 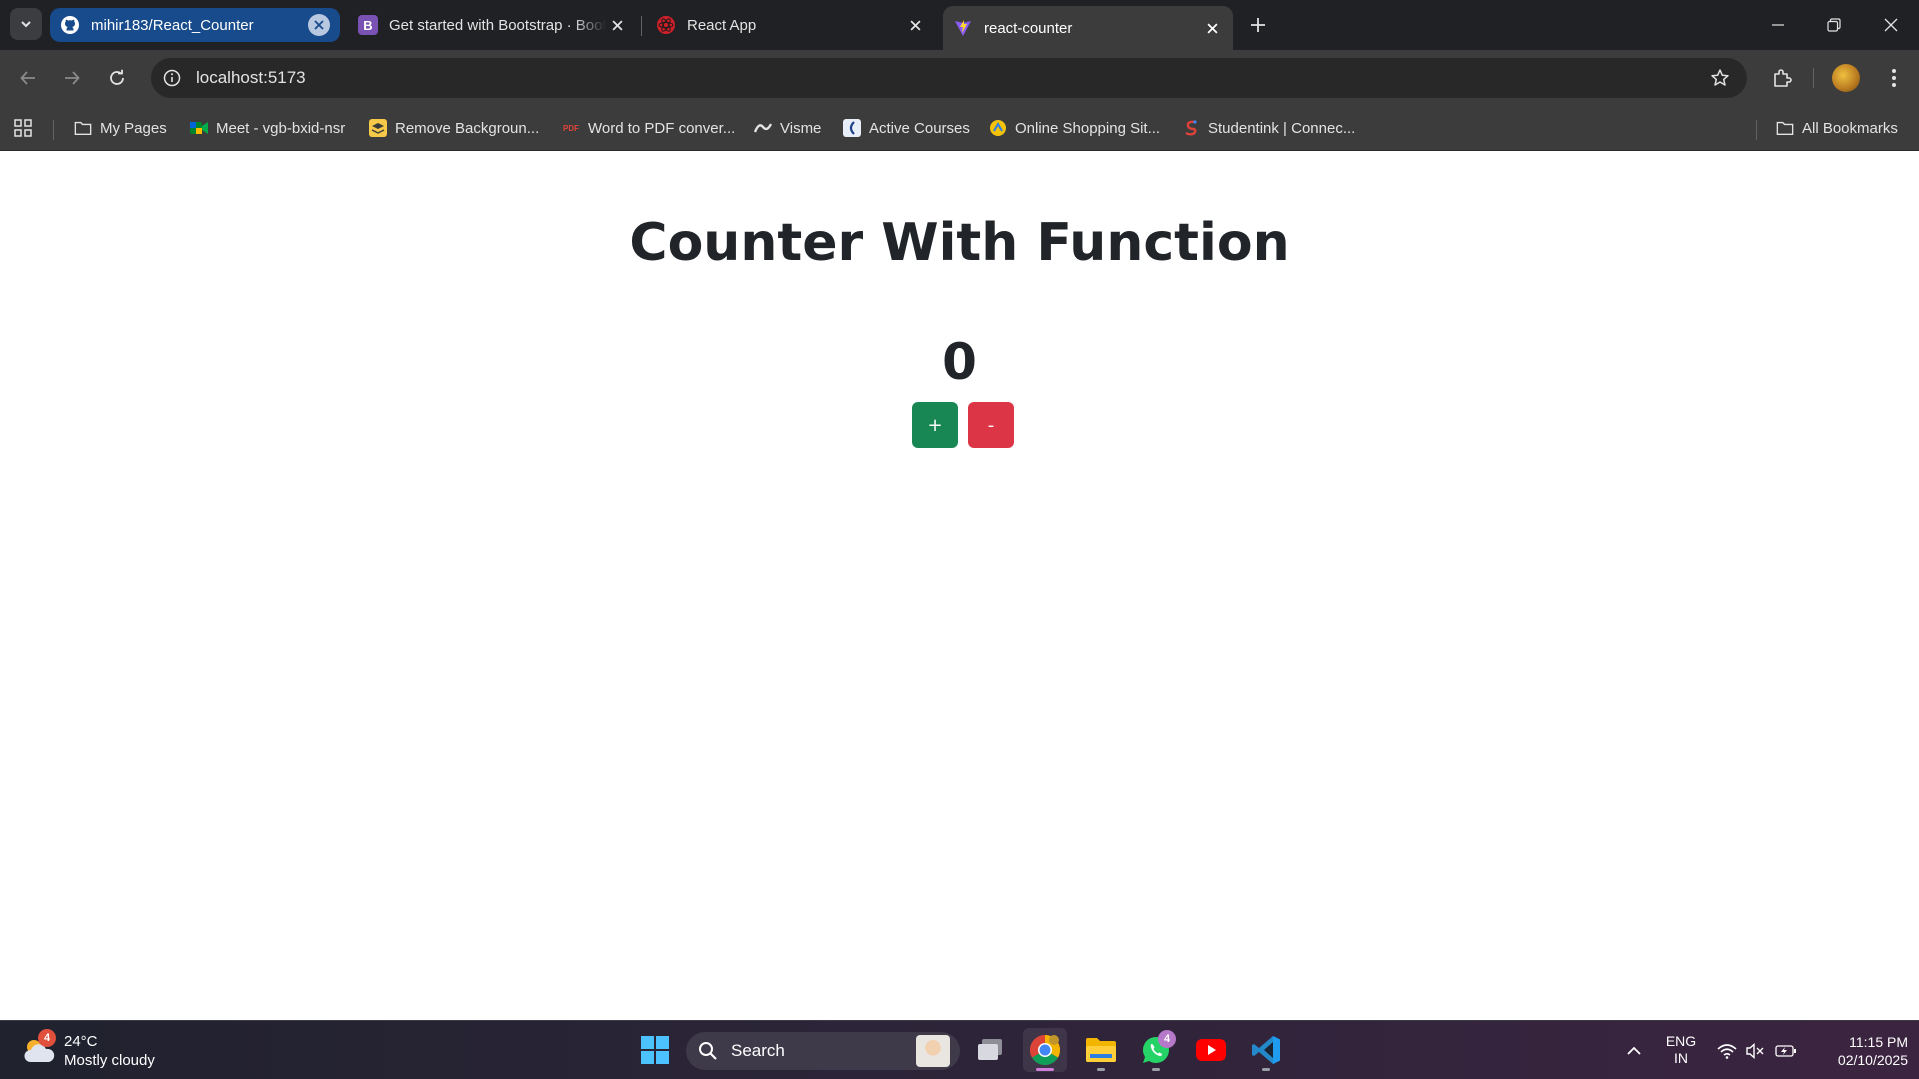 I want to click on studentink-icon, so click(x=1191, y=128).